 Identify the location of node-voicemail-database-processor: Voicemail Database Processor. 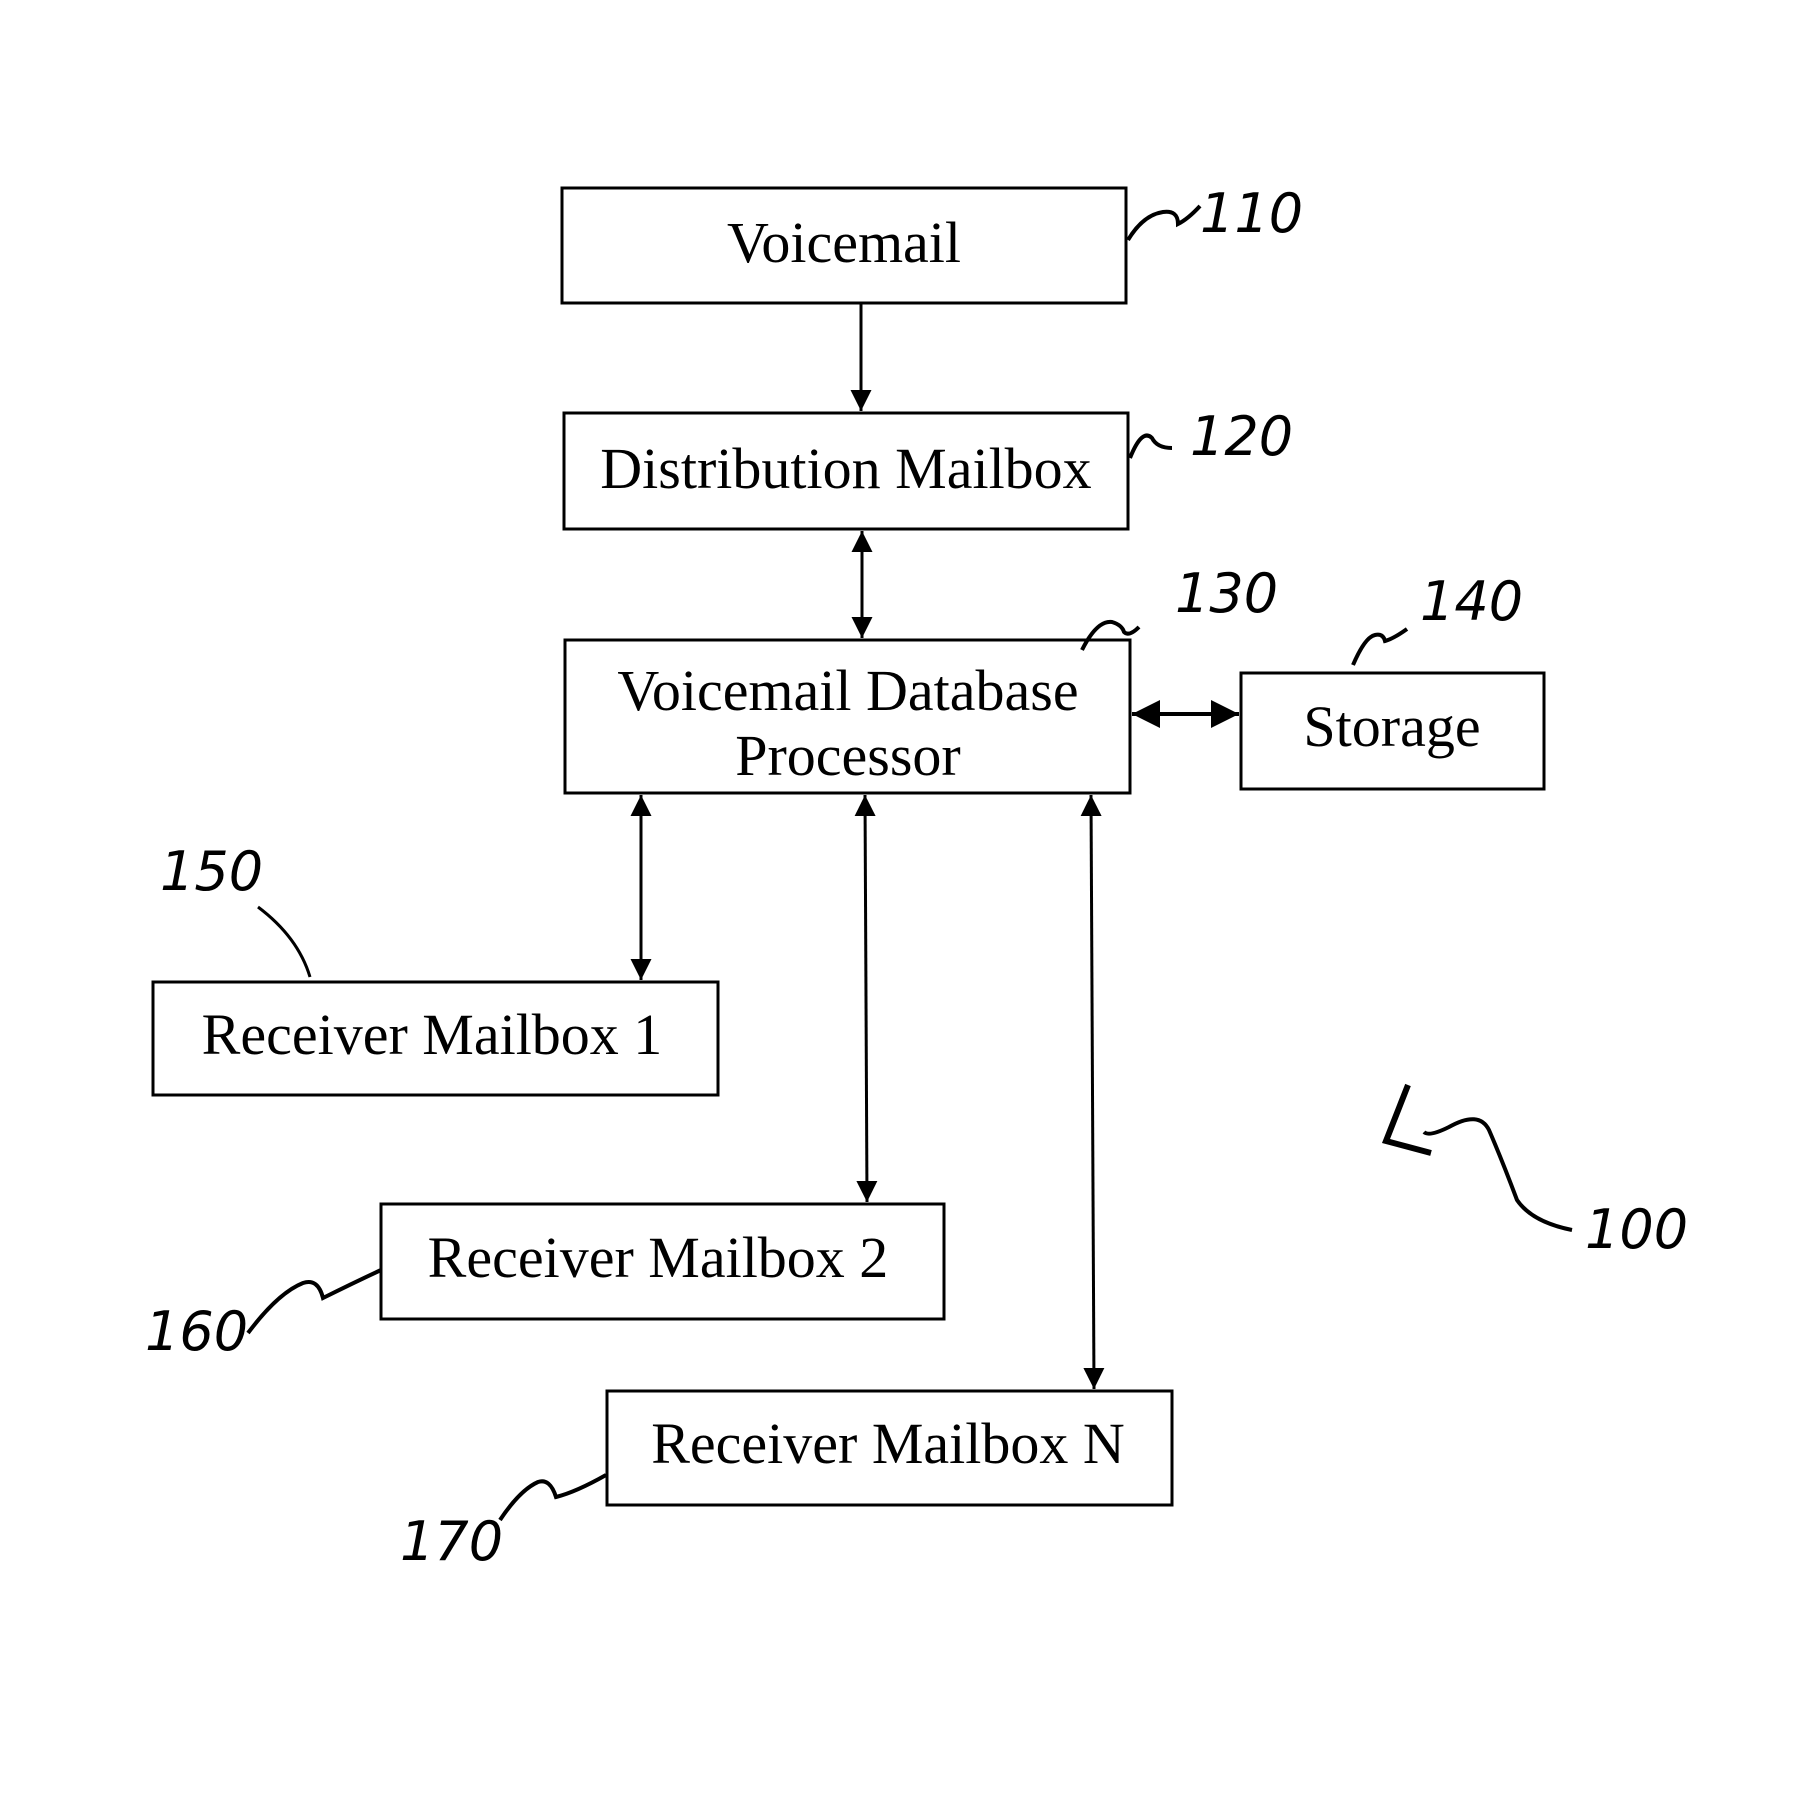
(847, 716).